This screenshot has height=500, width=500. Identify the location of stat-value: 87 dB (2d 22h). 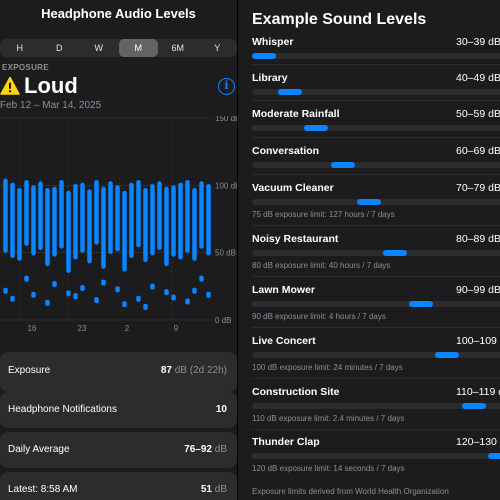
(194, 371).